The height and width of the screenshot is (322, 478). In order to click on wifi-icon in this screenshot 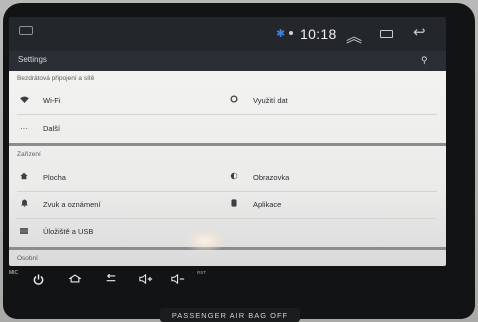, I will do `click(24, 100)`.